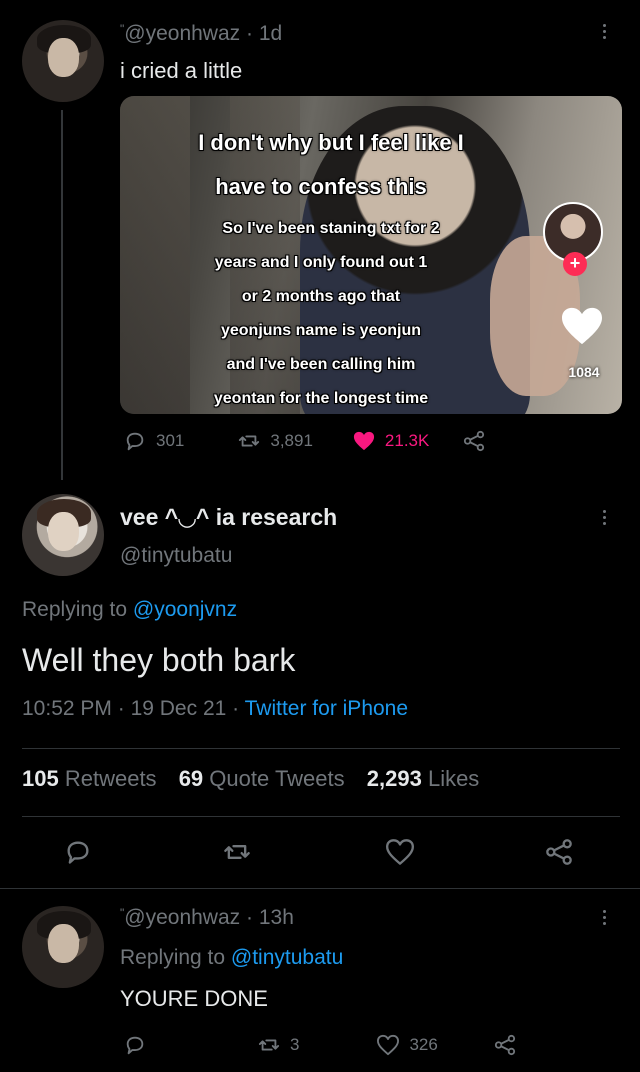 The image size is (640, 1072). I want to click on tweet-text: i cried a little, so click(181, 70).